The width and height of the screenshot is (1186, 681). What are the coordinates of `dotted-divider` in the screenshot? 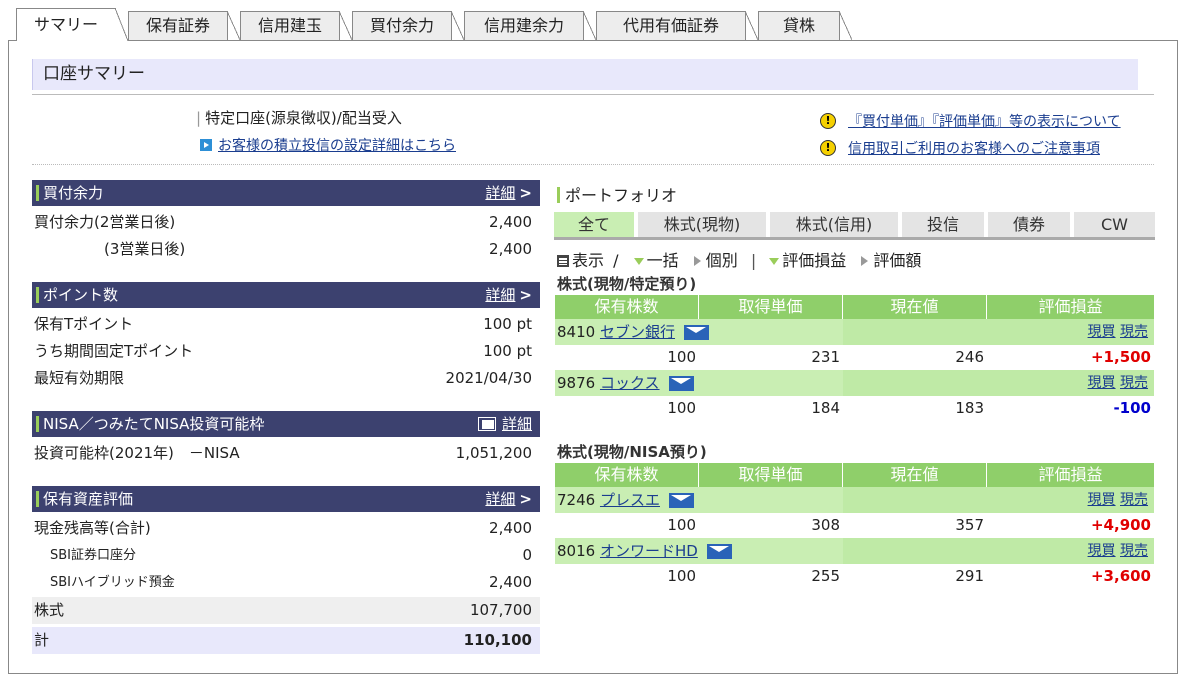 It's located at (593, 164).